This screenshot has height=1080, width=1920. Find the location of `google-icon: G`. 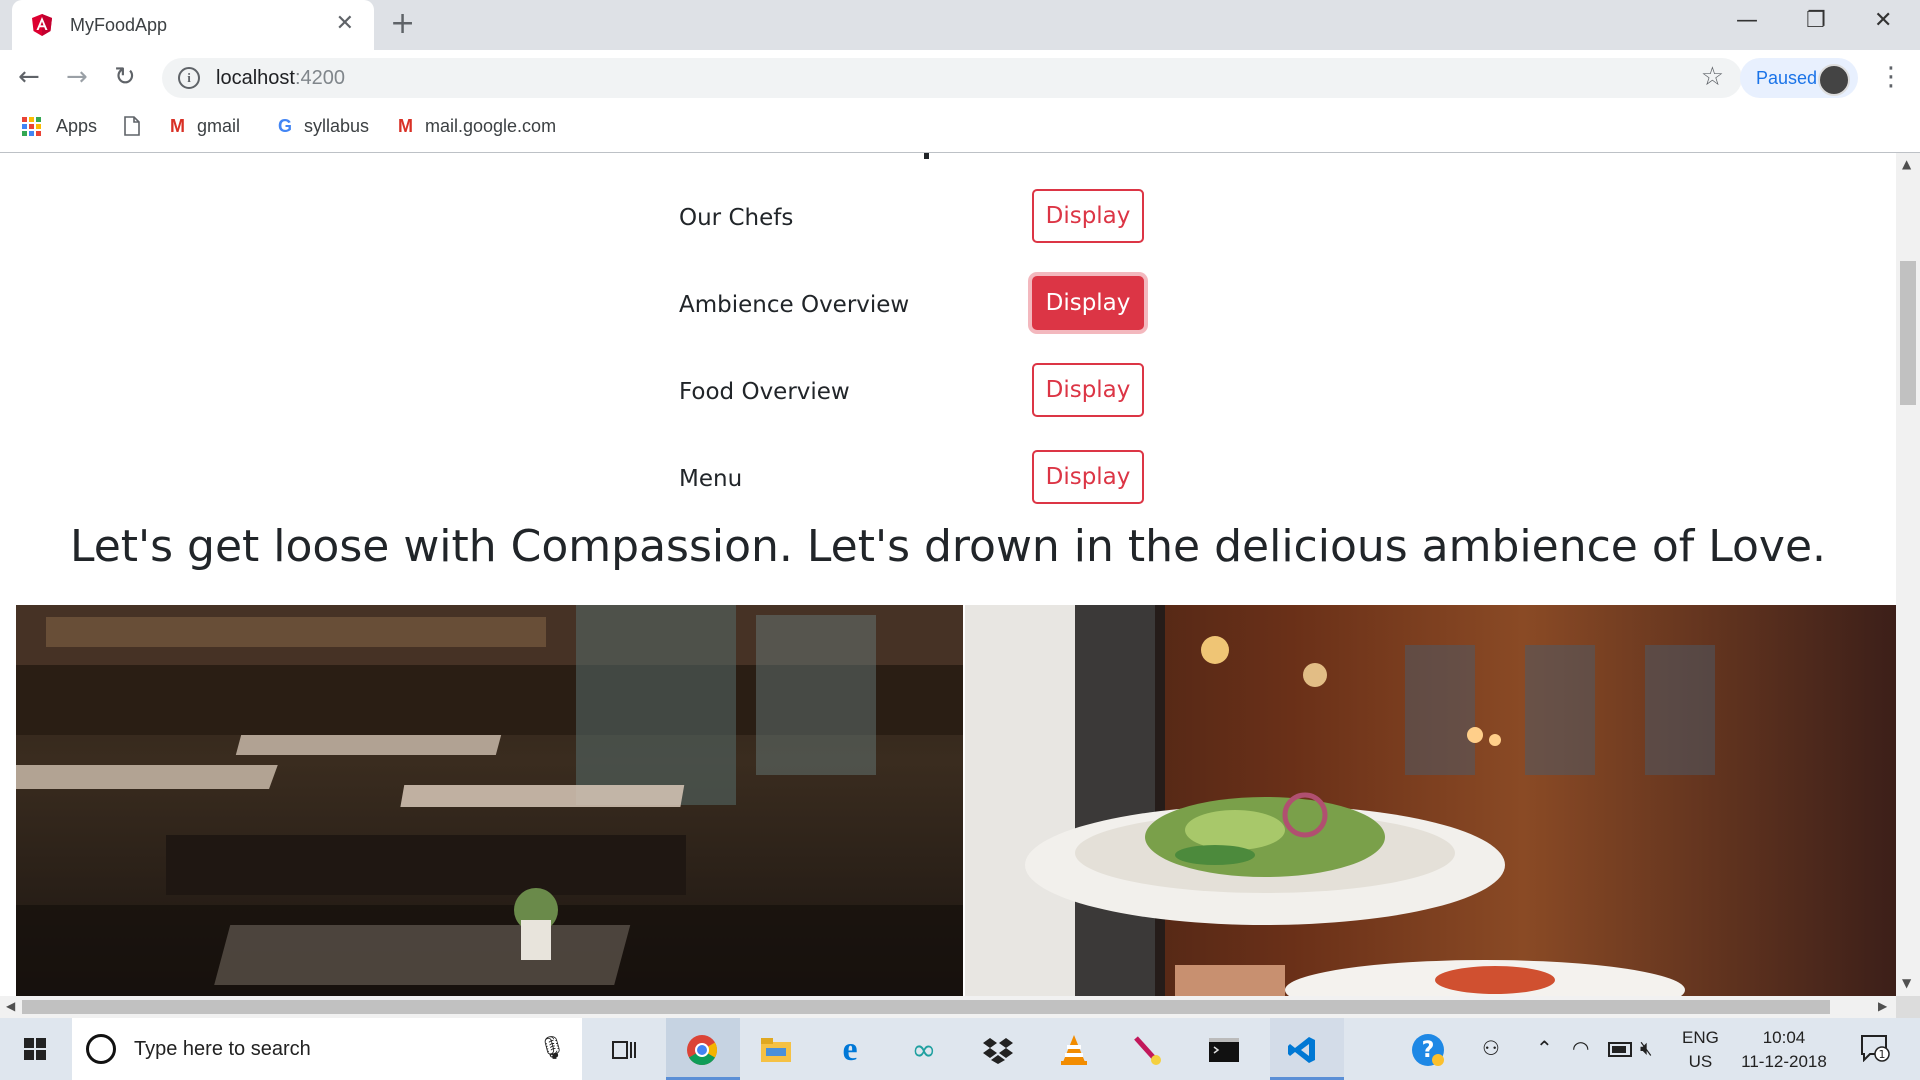

google-icon: G is located at coordinates (285, 126).